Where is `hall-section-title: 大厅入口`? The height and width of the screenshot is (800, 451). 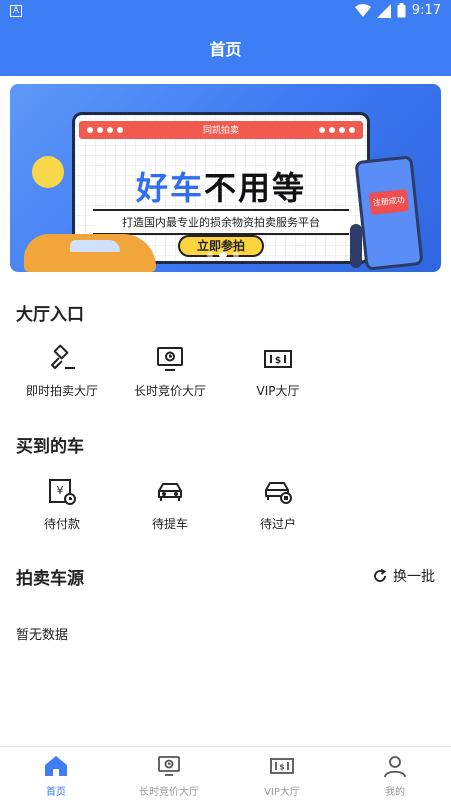
hall-section-title: 大厅入口 is located at coordinates (50, 315).